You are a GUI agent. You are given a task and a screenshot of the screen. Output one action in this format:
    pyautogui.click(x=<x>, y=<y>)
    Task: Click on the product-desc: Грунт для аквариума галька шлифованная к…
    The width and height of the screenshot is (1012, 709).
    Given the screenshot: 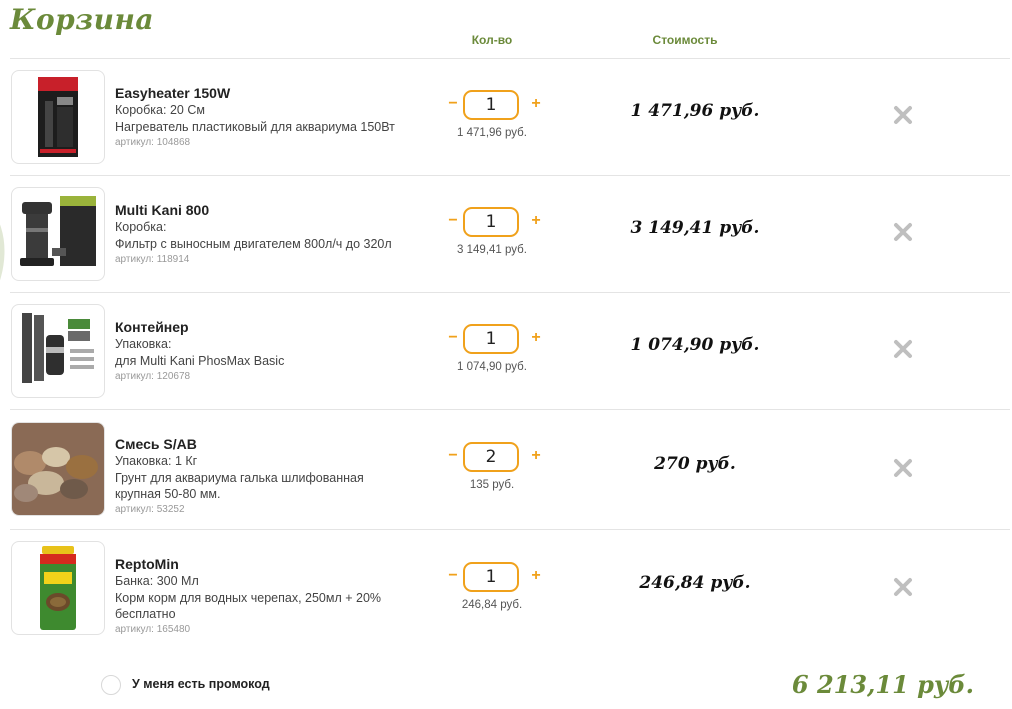 What is the action you would take?
    pyautogui.click(x=239, y=486)
    